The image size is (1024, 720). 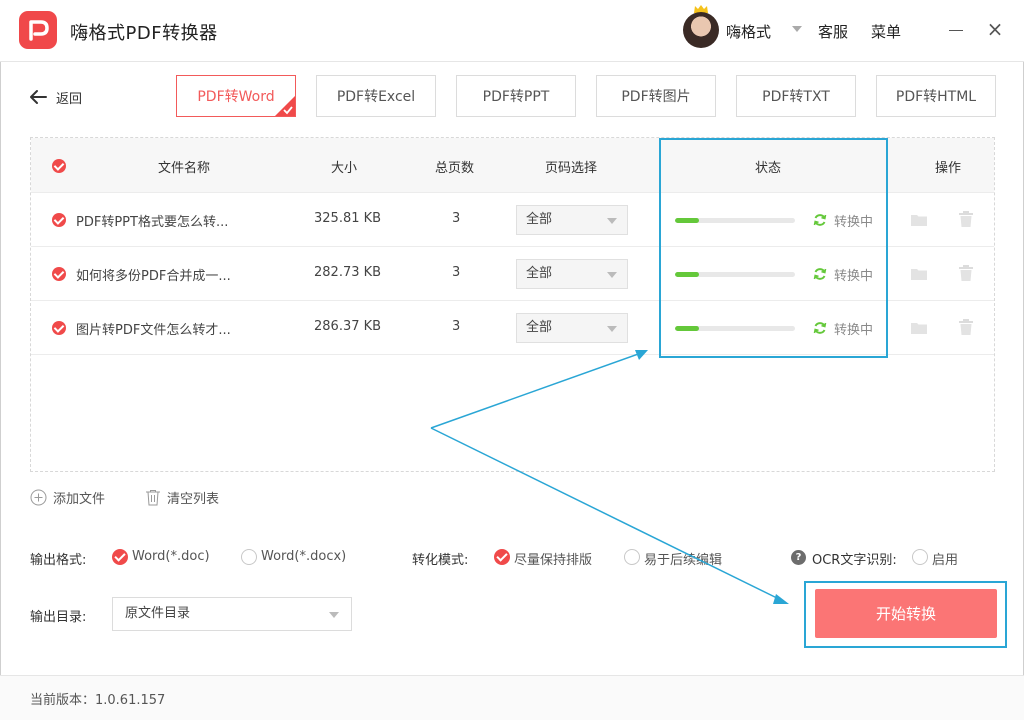 What do you see at coordinates (701, 30) in the screenshot?
I see `avatar` at bounding box center [701, 30].